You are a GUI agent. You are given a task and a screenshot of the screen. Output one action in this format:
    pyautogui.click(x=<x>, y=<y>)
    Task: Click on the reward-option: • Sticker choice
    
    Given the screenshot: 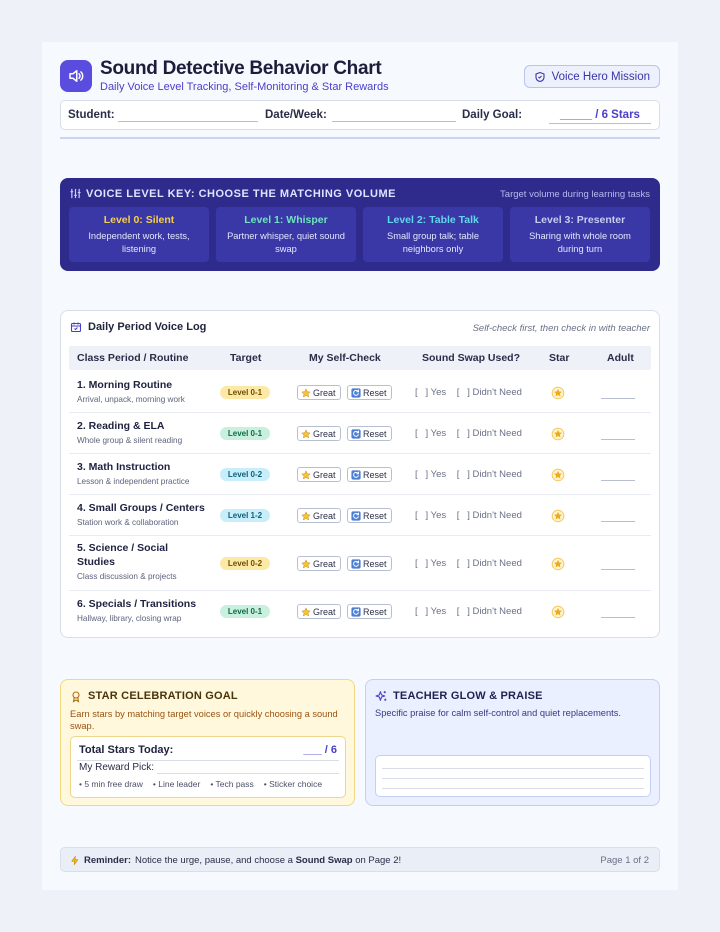 What is the action you would take?
    pyautogui.click(x=293, y=784)
    